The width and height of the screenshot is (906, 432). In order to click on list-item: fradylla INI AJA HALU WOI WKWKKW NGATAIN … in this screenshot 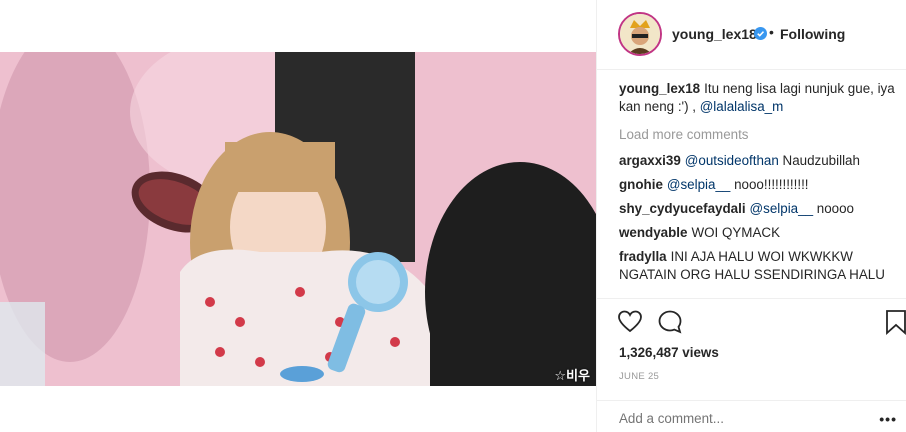, I will do `click(759, 266)`.